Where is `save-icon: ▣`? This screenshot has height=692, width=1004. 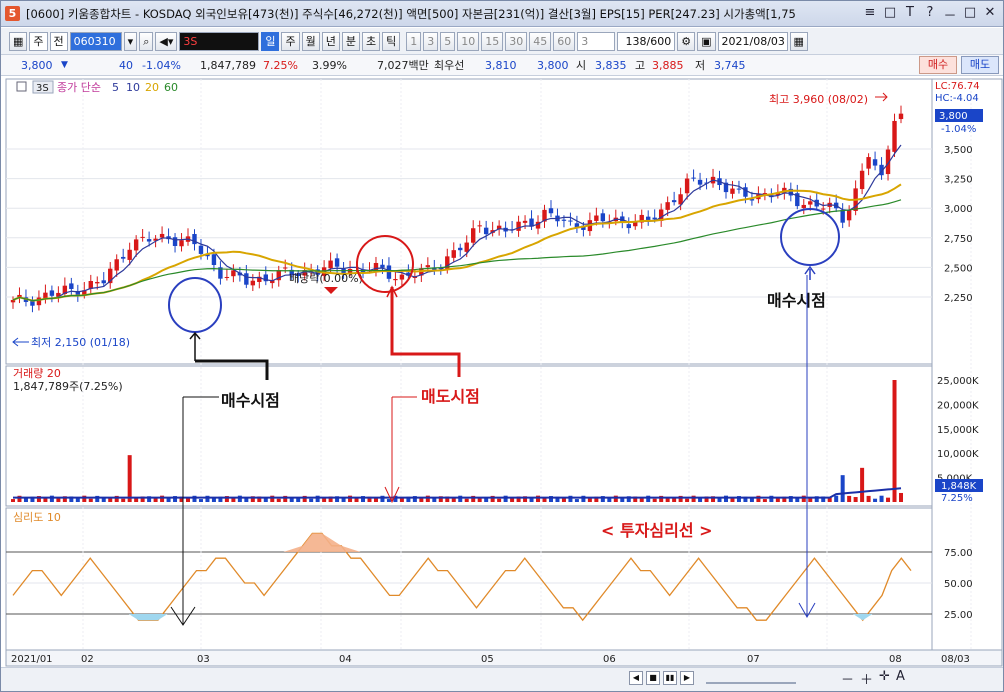
save-icon: ▣ is located at coordinates (706, 41).